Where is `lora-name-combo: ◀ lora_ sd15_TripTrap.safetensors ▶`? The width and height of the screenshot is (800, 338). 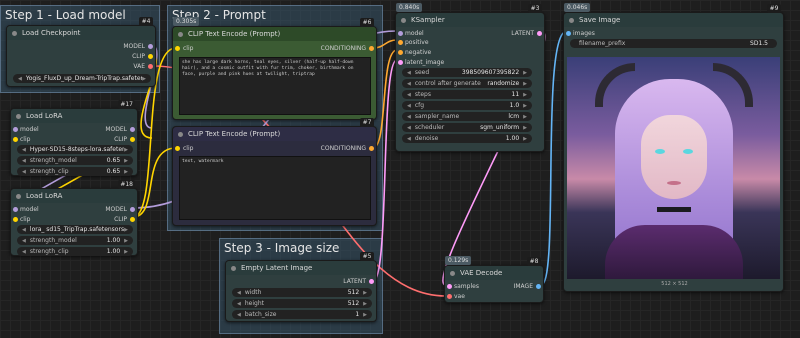 lora-name-combo: ◀ lora_ sd15_TripTrap.safetensors ▶ is located at coordinates (75, 229).